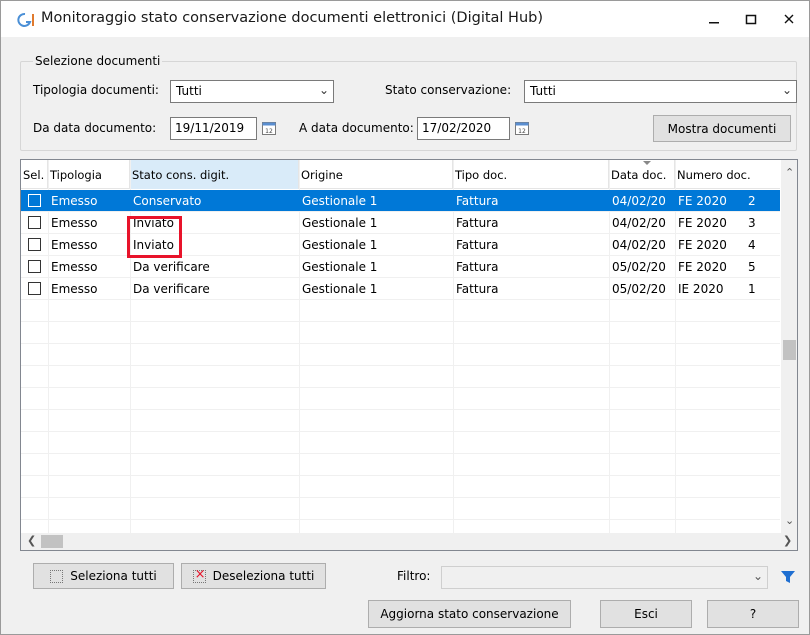 The image size is (810, 635). I want to click on a-data-label: A data documento:, so click(356, 128).